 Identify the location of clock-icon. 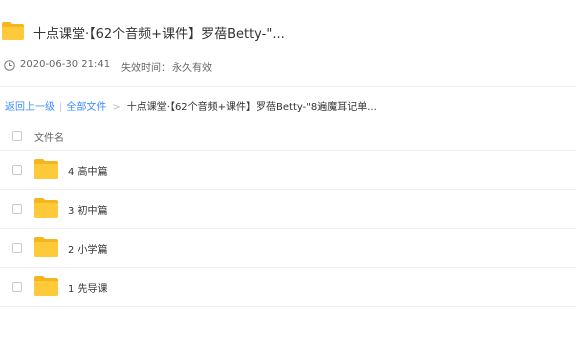
(9, 65).